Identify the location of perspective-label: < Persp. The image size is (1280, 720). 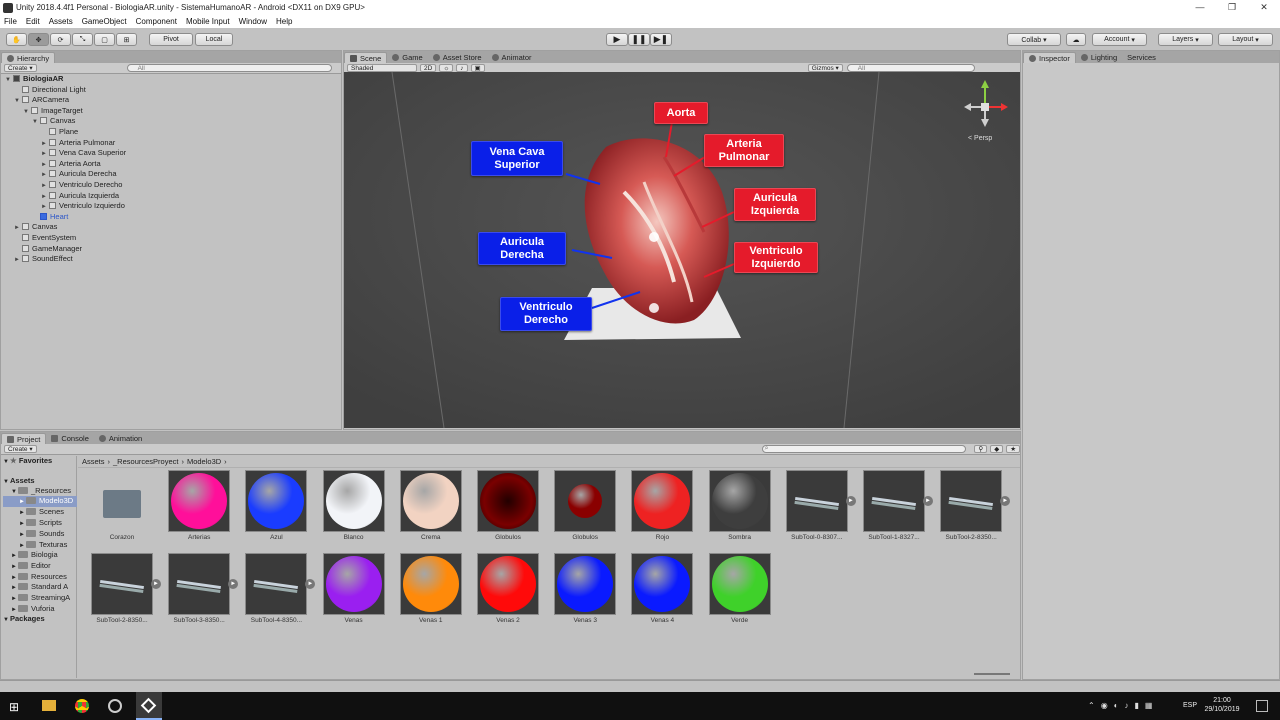
(980, 138).